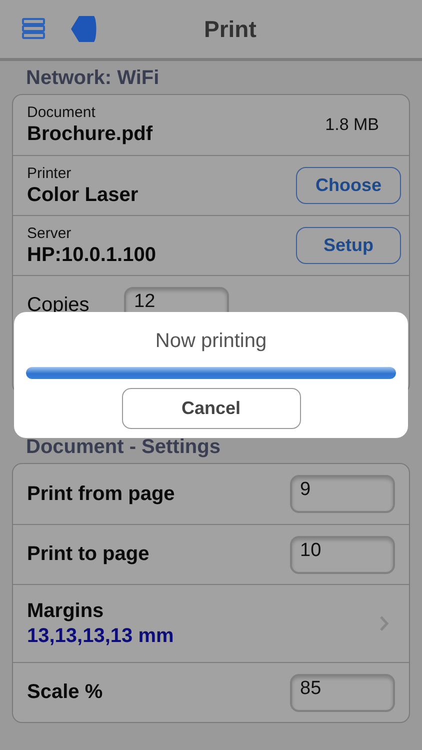  I want to click on row-value: Brochure.pdf, so click(90, 134).